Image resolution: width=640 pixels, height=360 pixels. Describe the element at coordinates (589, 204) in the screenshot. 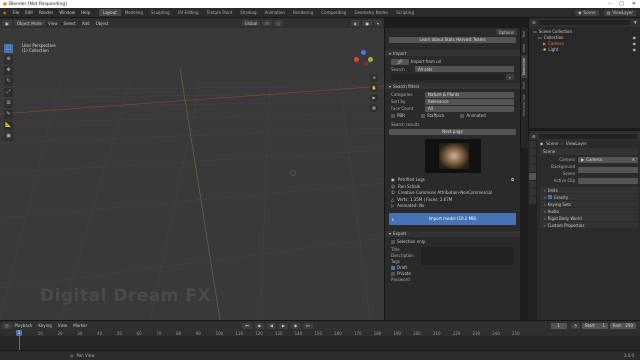

I see `panel-keying-sets: › Keying Sets` at that location.